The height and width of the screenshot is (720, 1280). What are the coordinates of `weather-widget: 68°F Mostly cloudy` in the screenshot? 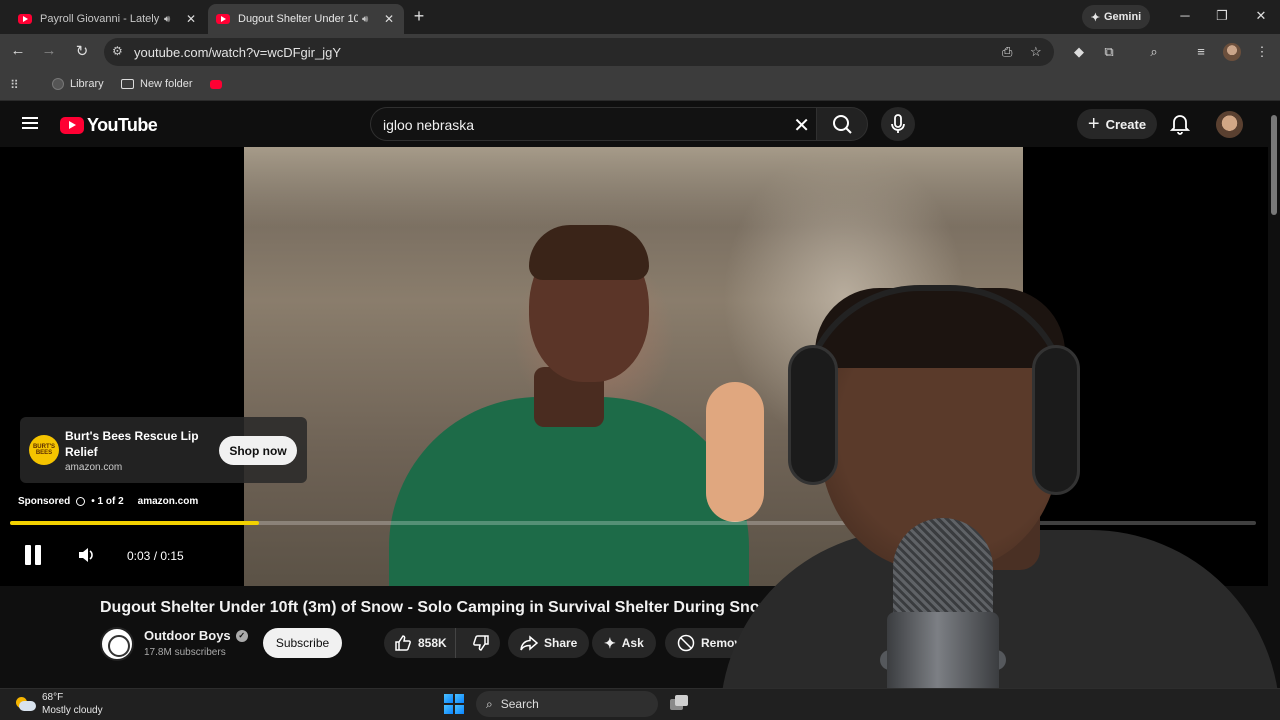 It's located at (59, 704).